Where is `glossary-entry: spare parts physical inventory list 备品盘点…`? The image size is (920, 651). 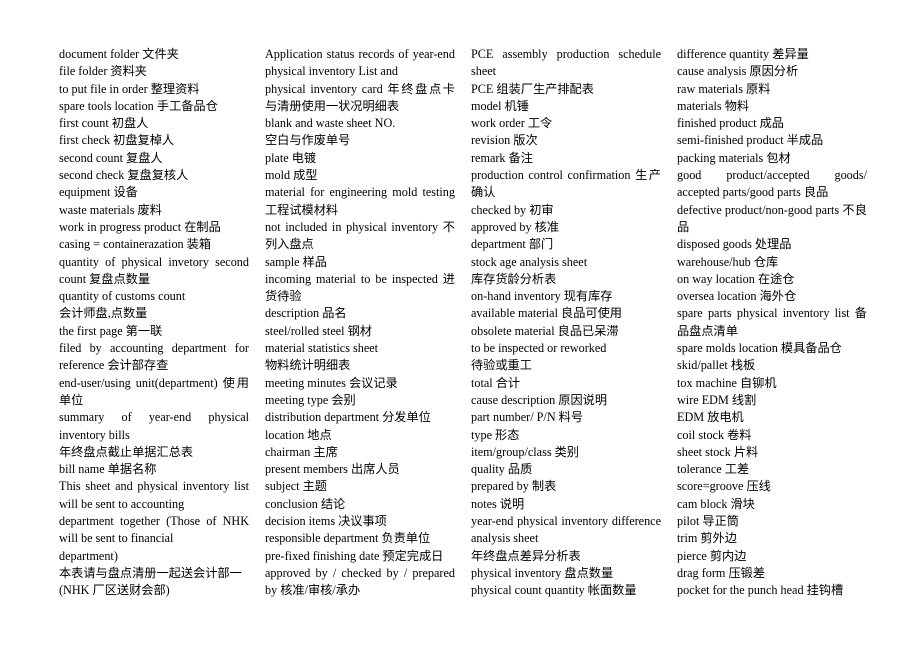 glossary-entry: spare parts physical inventory list 备品盘点… is located at coordinates (772, 322).